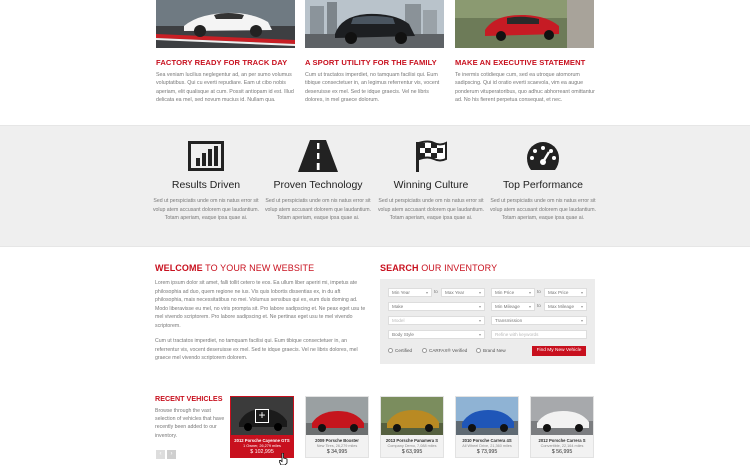  I want to click on plus-icon: +, so click(262, 416).